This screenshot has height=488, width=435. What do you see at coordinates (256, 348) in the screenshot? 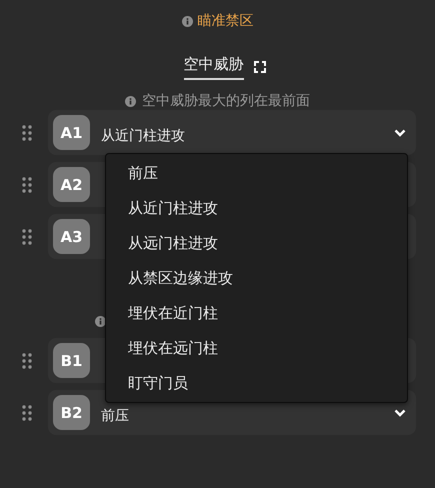
I see `menu-item: 埋伏在远门柱` at bounding box center [256, 348].